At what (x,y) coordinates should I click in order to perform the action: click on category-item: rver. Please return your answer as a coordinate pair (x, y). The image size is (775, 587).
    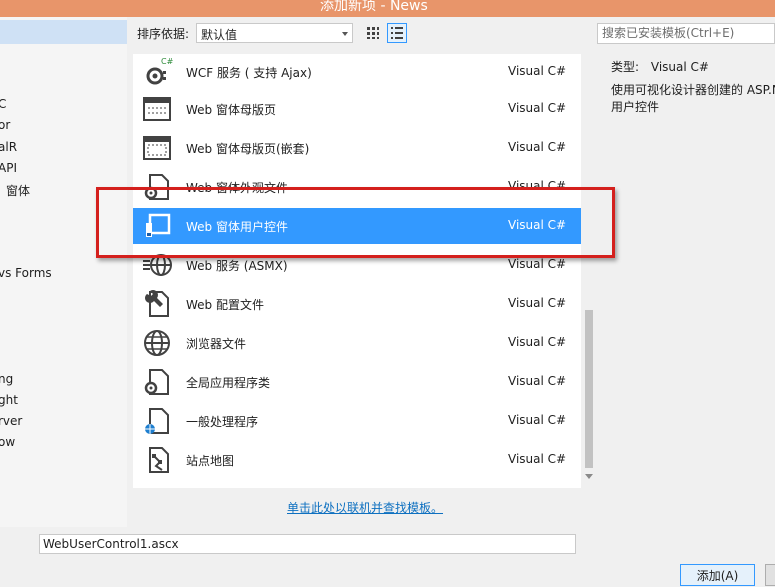
    Looking at the image, I should click on (11, 421).